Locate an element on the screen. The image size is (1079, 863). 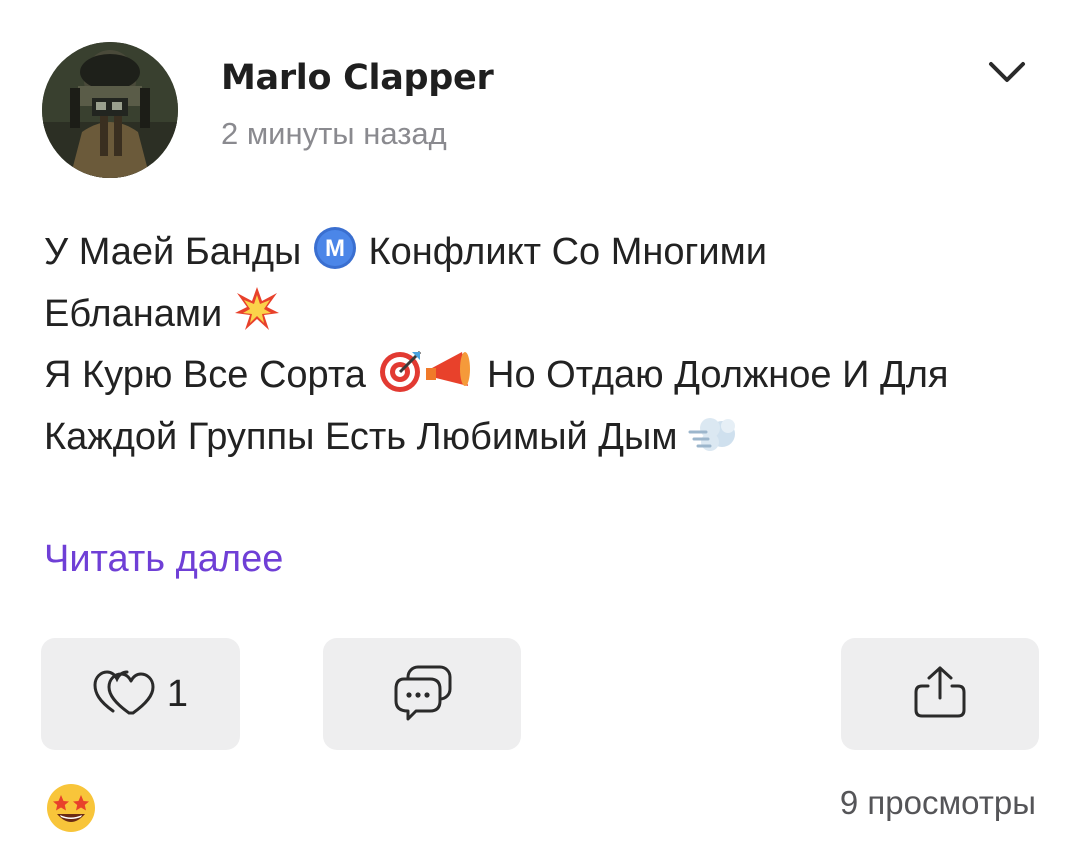
collision-icon is located at coordinates (257, 319).